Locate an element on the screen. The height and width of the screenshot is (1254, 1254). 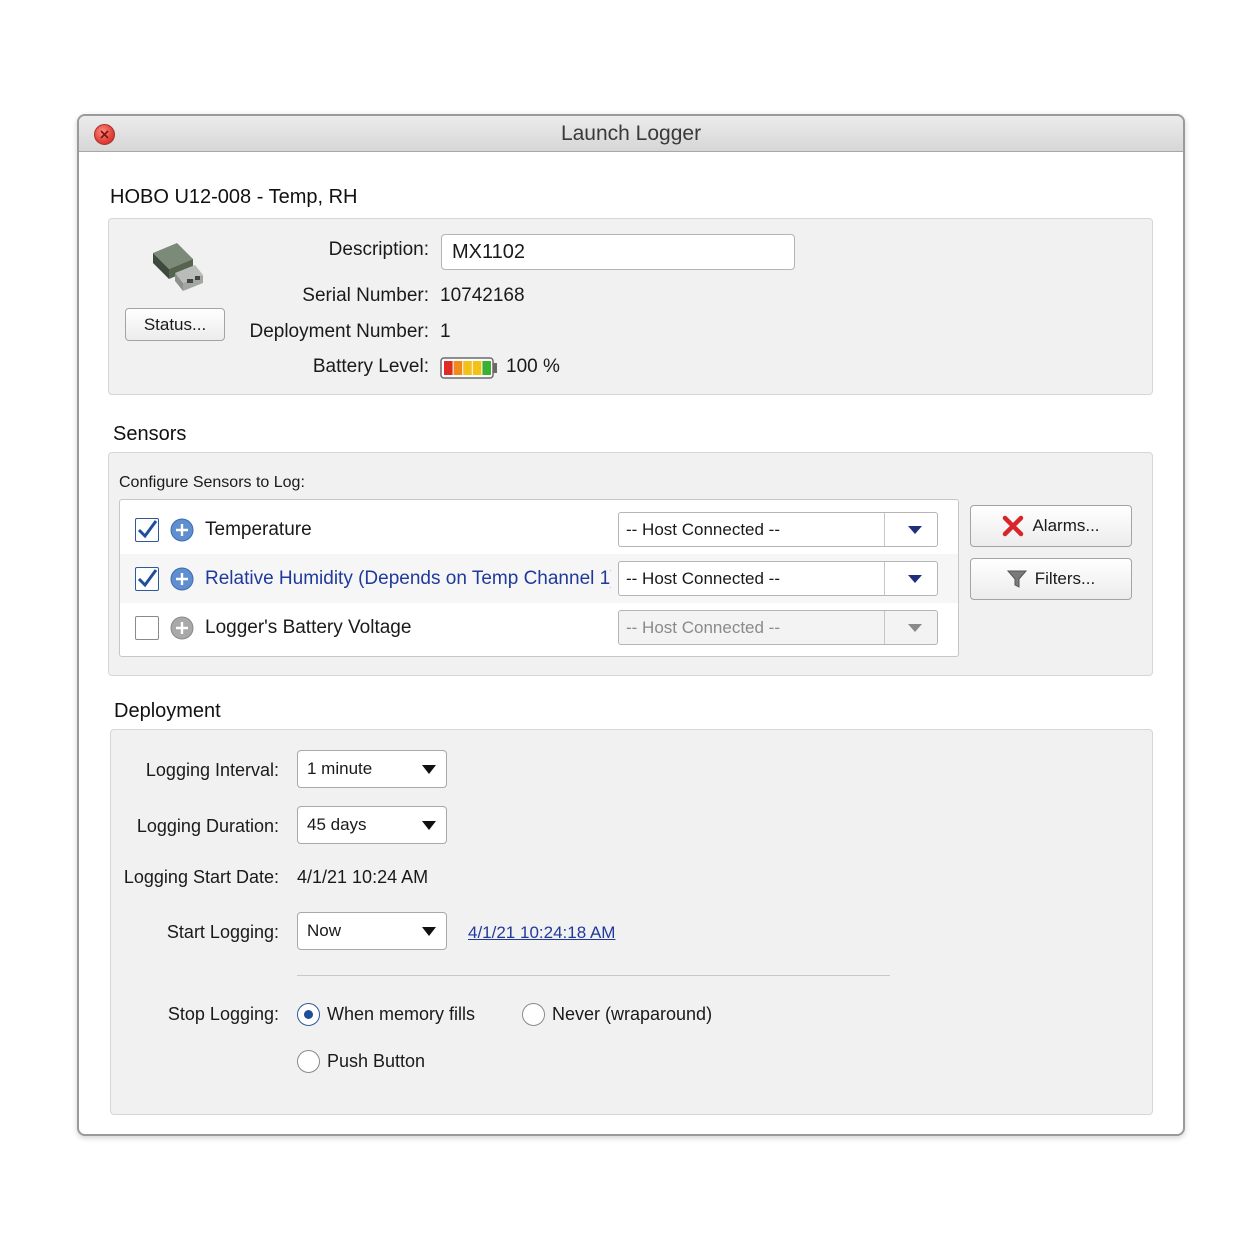
battery-icon is located at coordinates (468, 368).